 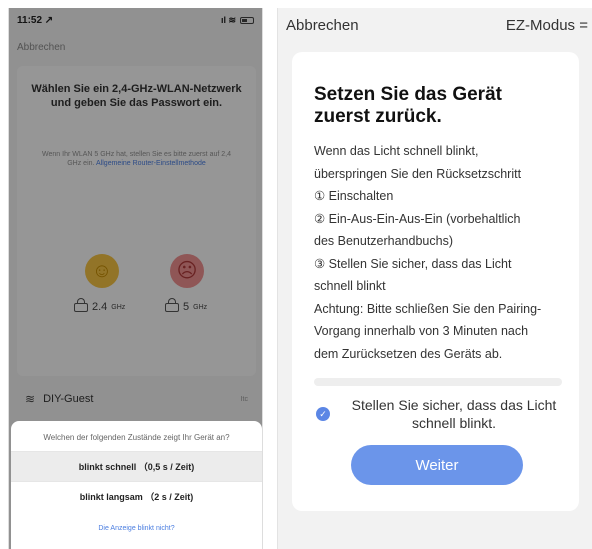 I want to click on option-blinks-slow: blinkt langsam （2 s / Zeit), so click(x=136, y=496).